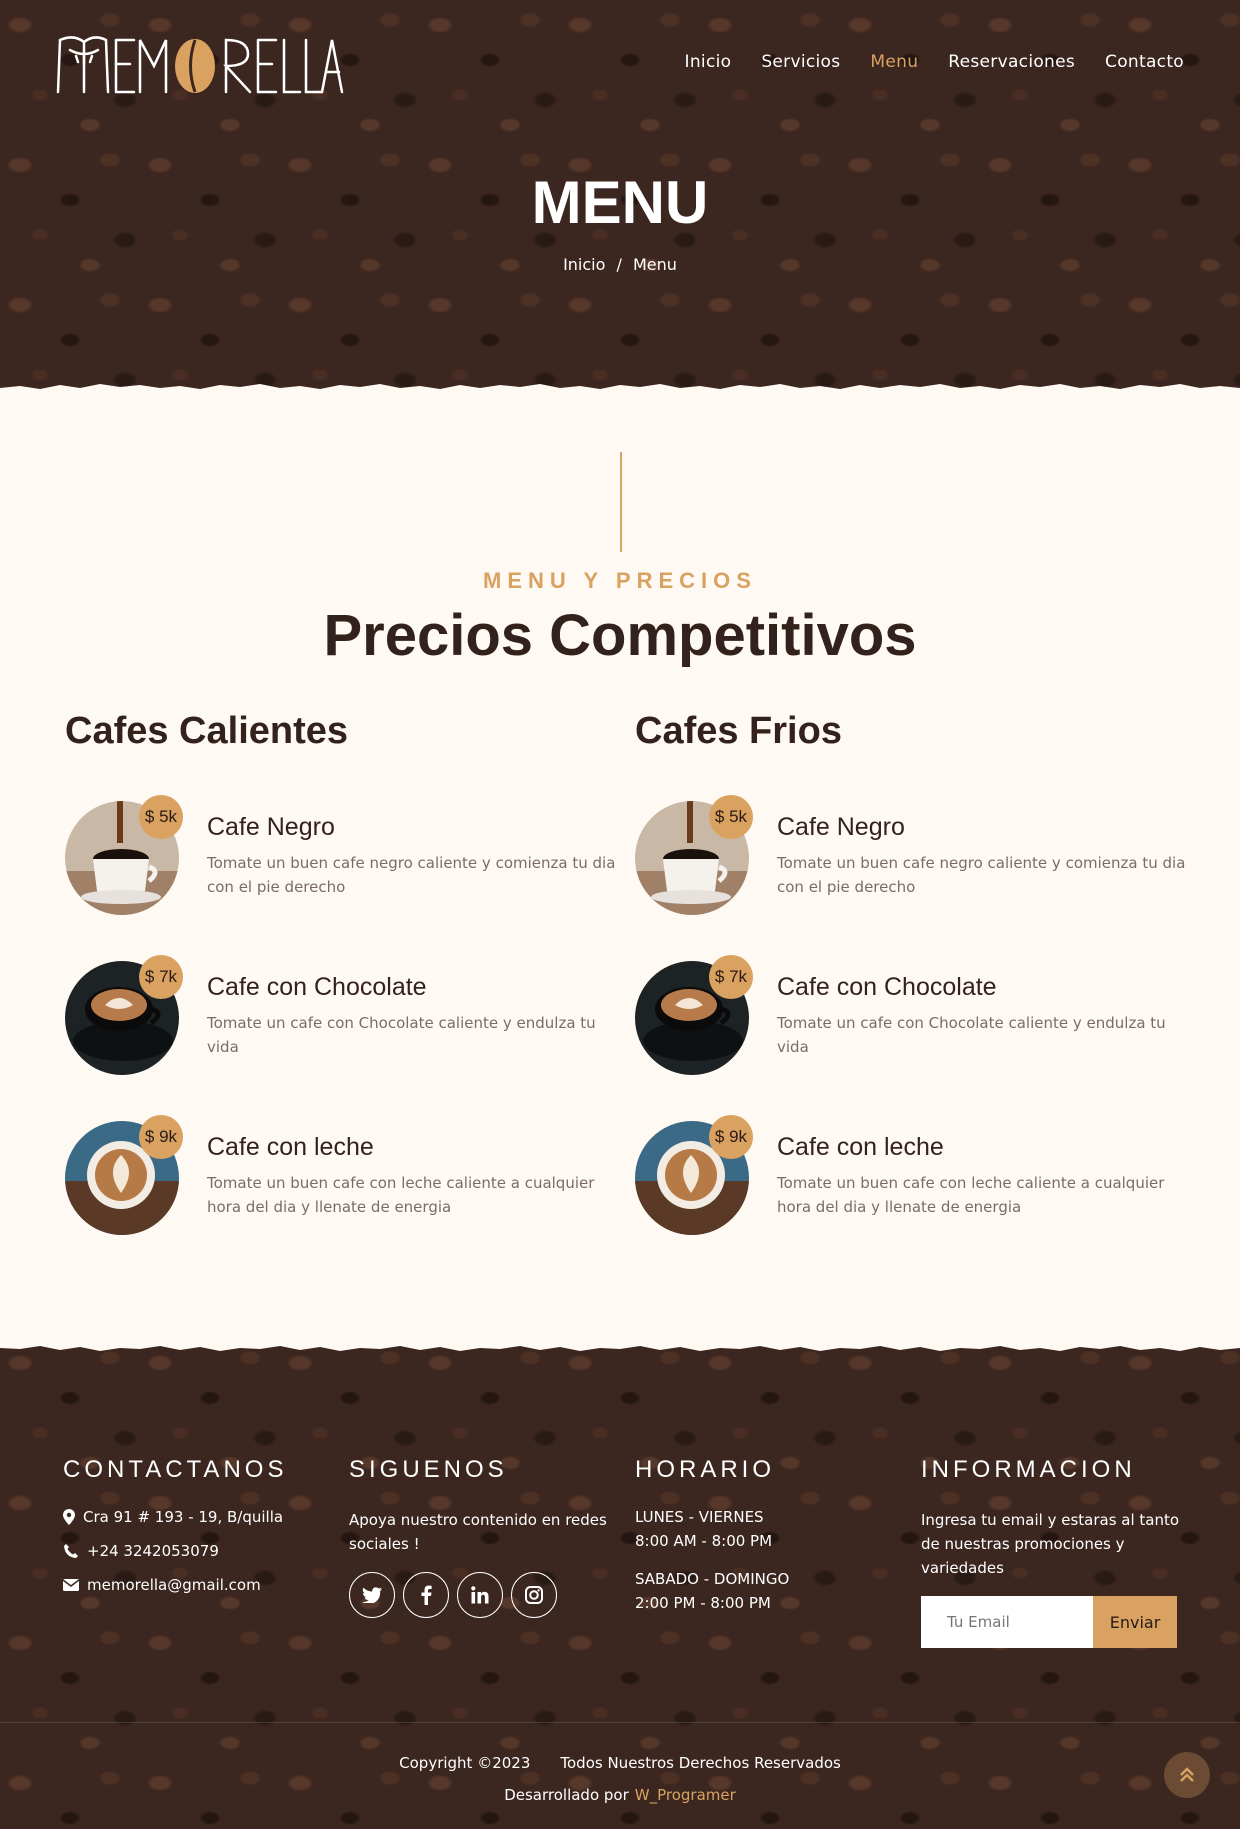 This screenshot has width=1240, height=1829. Describe the element at coordinates (69, 1517) in the screenshot. I see `location-pin-icon` at that location.